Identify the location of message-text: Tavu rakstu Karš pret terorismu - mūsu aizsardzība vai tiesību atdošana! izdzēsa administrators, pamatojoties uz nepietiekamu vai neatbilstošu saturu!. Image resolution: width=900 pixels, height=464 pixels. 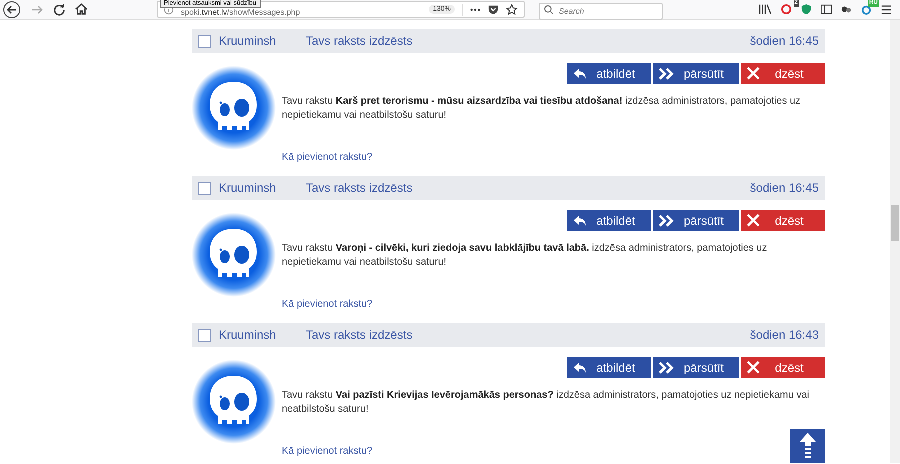
(542, 109).